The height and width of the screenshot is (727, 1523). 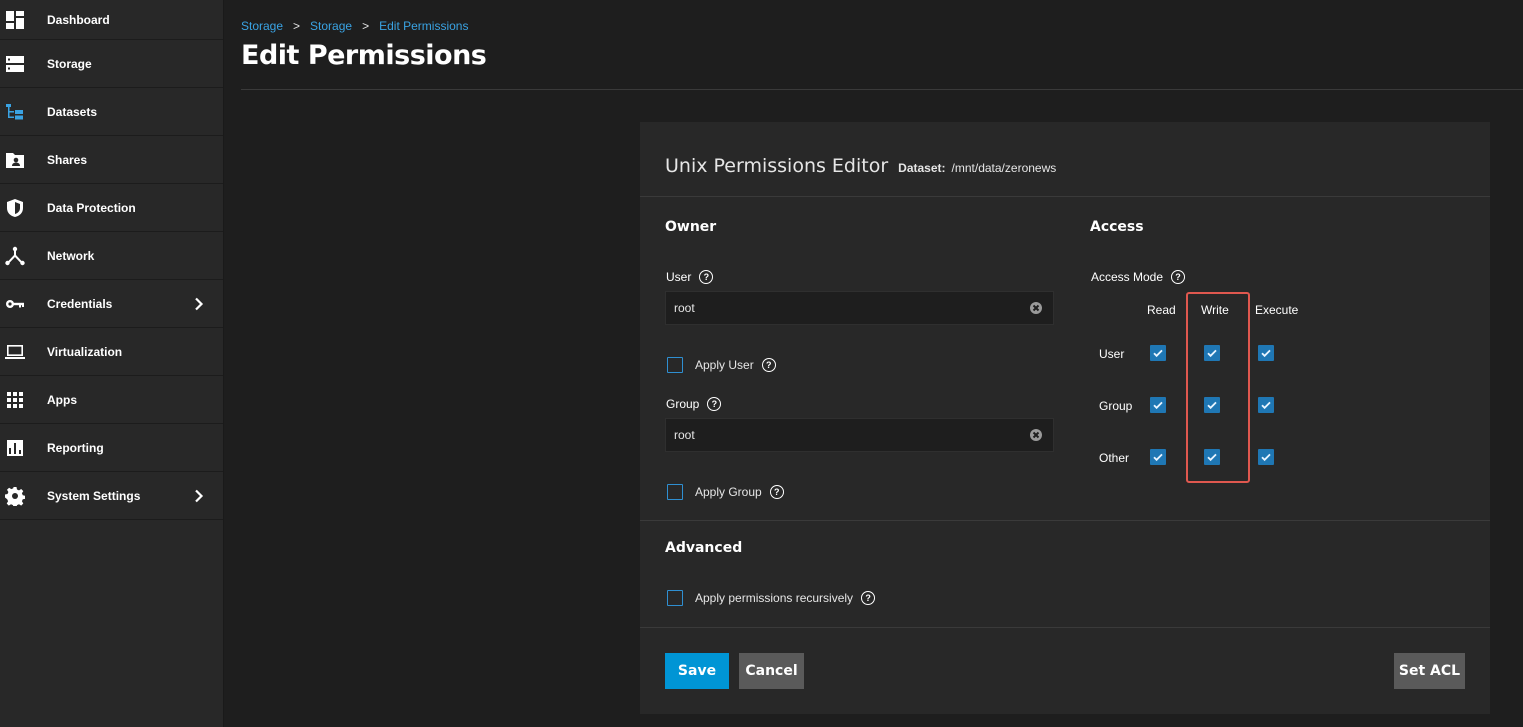 I want to click on checkbox-group-execute, so click(x=1266, y=405).